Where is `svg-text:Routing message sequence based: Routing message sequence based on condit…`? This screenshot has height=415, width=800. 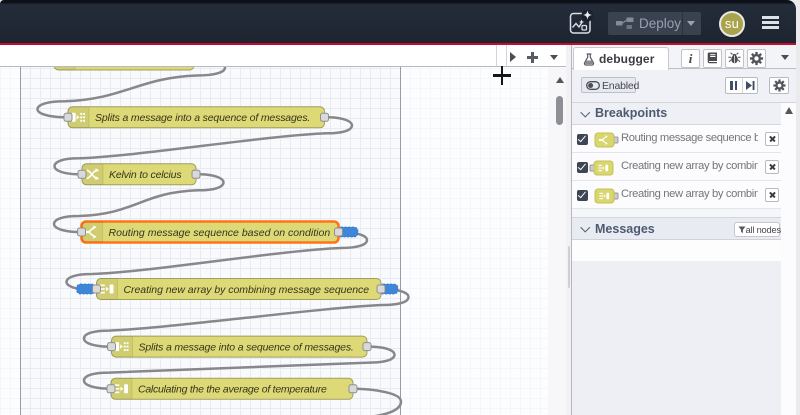 svg-text:Routing message sequence based: Routing message sequence based on condit… is located at coordinates (220, 233).